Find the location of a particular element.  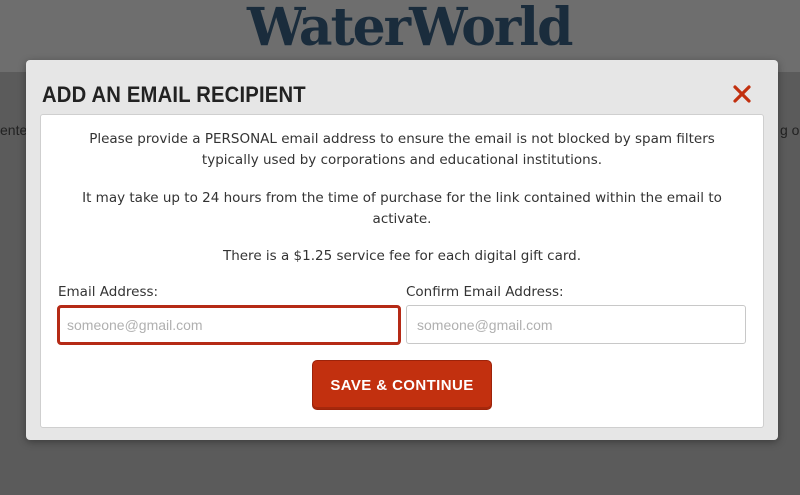

modal-title: ADD AN EMAIL RECIPIENT is located at coordinates (174, 94).